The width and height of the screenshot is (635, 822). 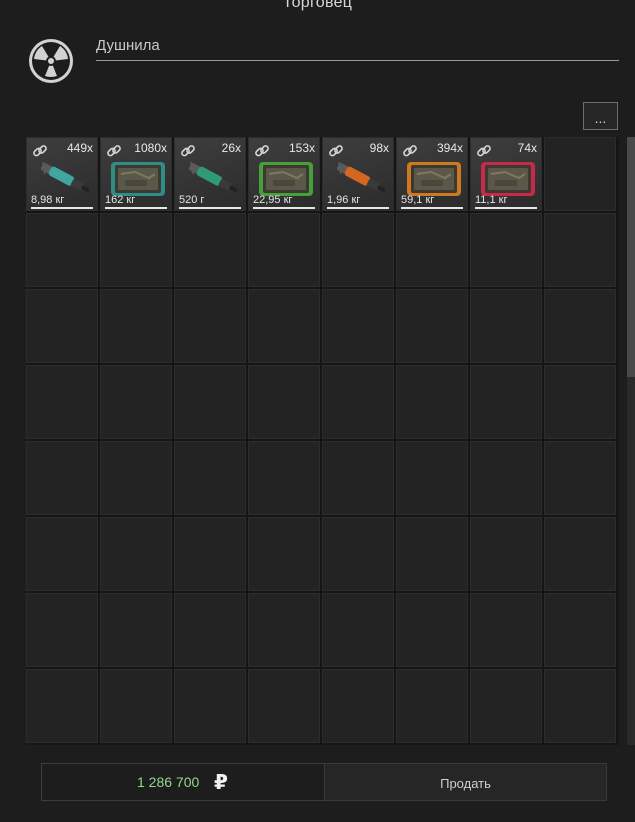 I want to click on radiation-icon, so click(x=51, y=61).